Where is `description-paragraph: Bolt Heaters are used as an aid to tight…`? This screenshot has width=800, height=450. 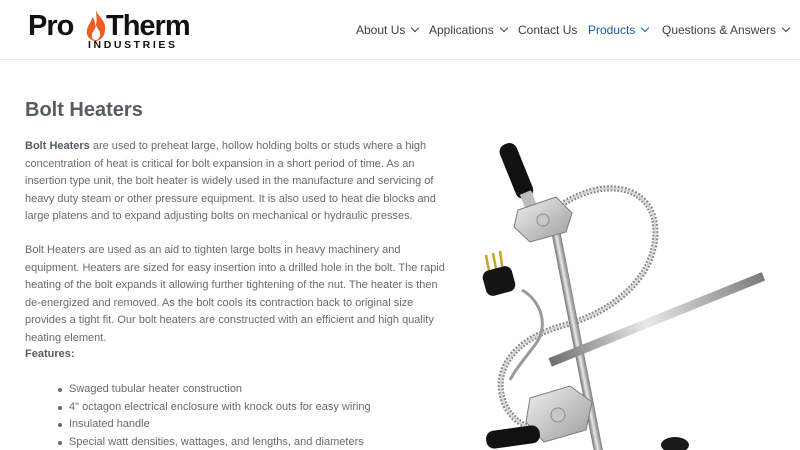 description-paragraph: Bolt Heaters are used as an aid to tight… is located at coordinates (235, 294).